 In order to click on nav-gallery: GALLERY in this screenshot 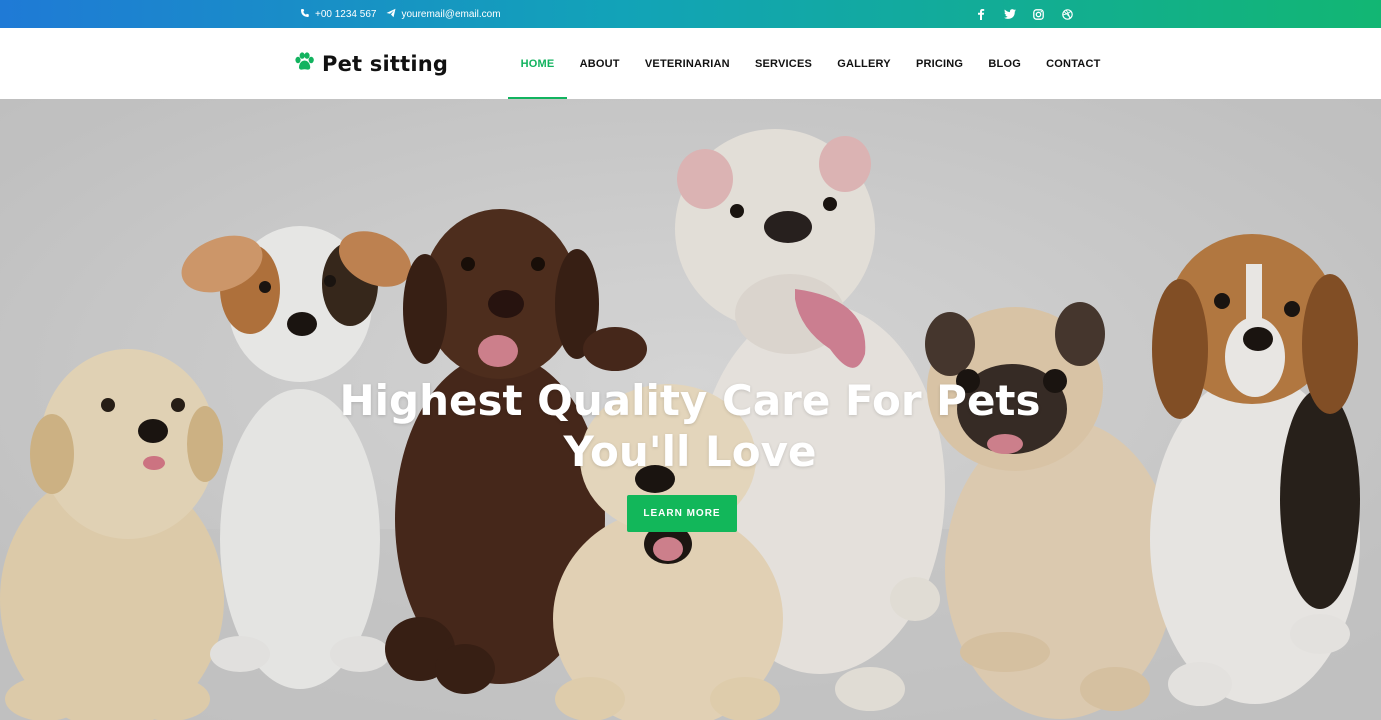, I will do `click(864, 63)`.